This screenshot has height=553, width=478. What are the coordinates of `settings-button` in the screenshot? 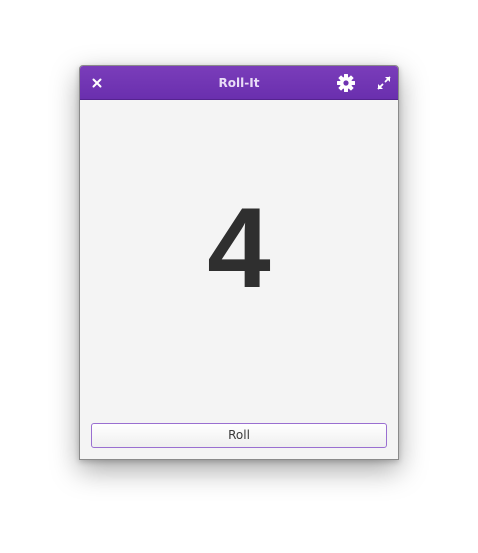 It's located at (346, 83).